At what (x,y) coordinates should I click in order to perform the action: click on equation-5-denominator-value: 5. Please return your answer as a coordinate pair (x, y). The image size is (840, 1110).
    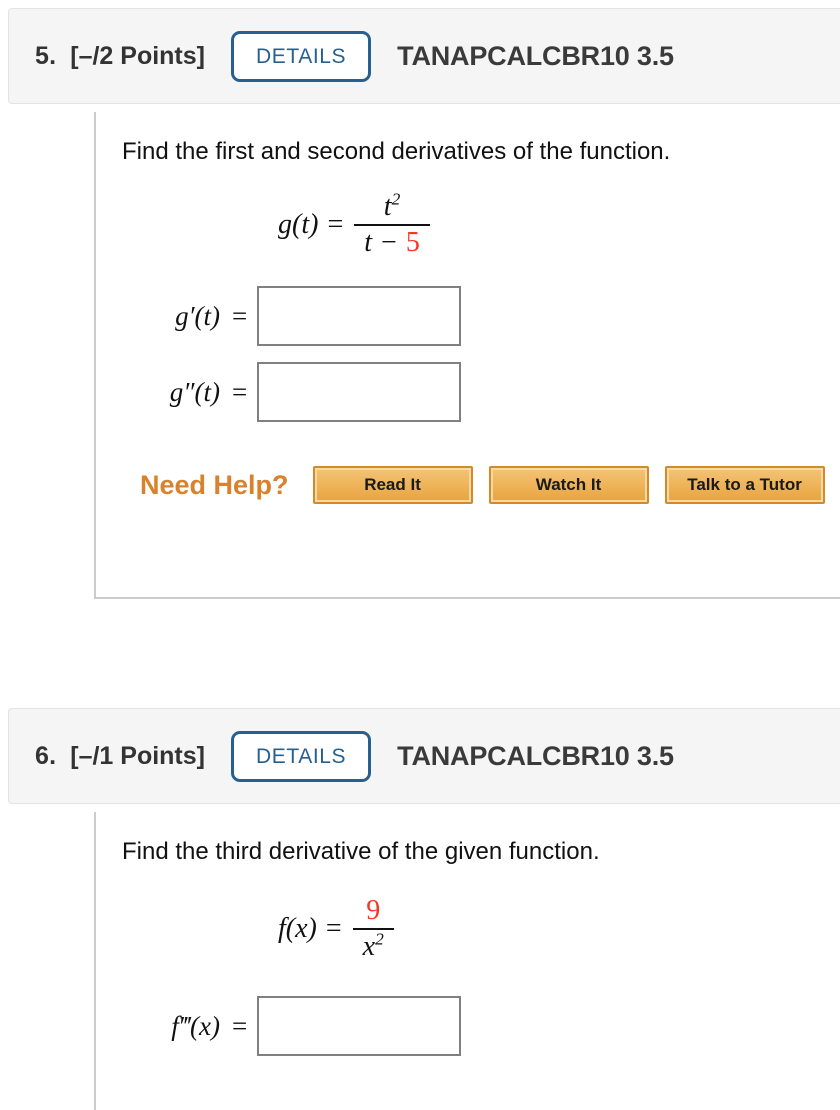
    Looking at the image, I should click on (412, 243).